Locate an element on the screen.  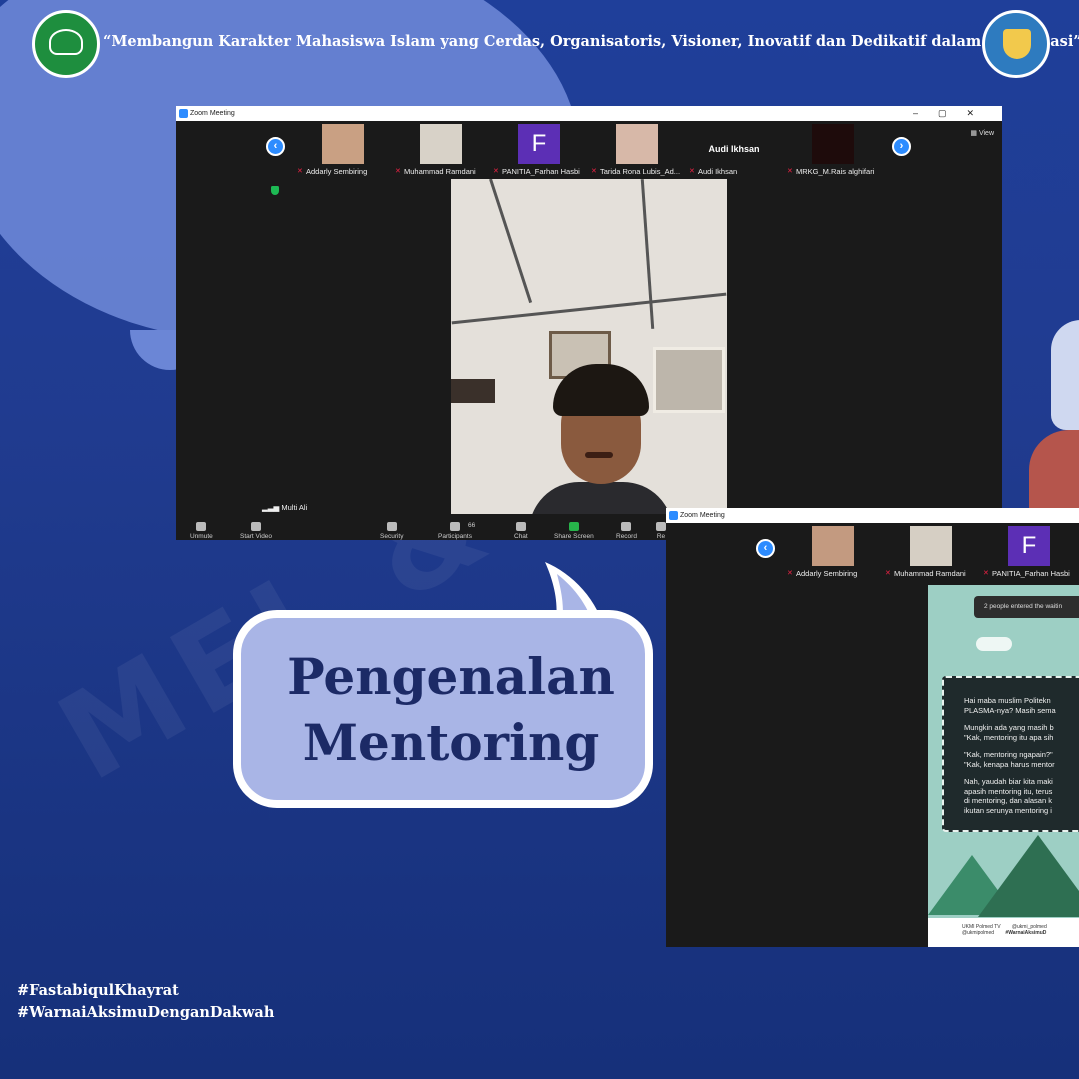
waiting-room-notice: 2 people entered the waitin is located at coordinates (1026, 607).